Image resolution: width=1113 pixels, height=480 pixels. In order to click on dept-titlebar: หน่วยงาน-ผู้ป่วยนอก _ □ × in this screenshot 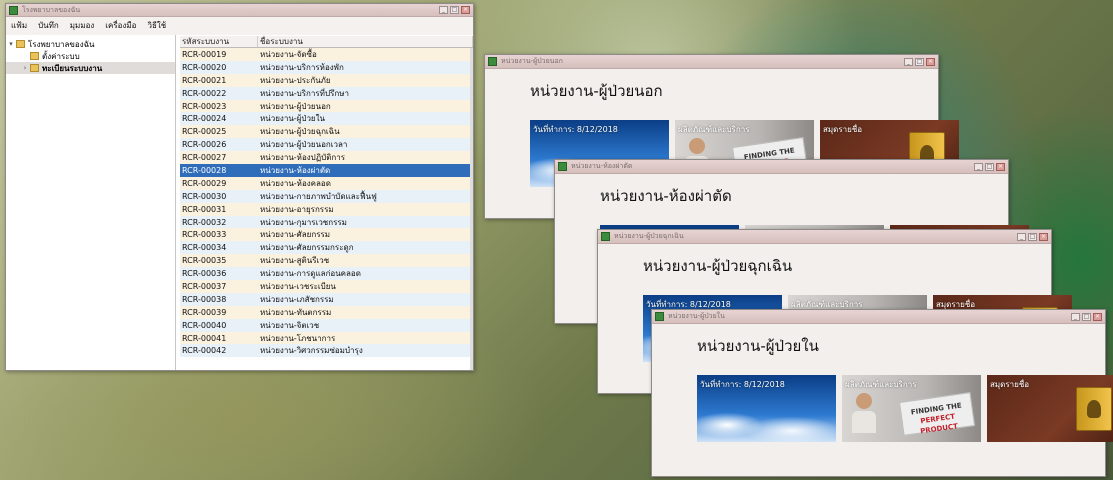, I will do `click(711, 62)`.